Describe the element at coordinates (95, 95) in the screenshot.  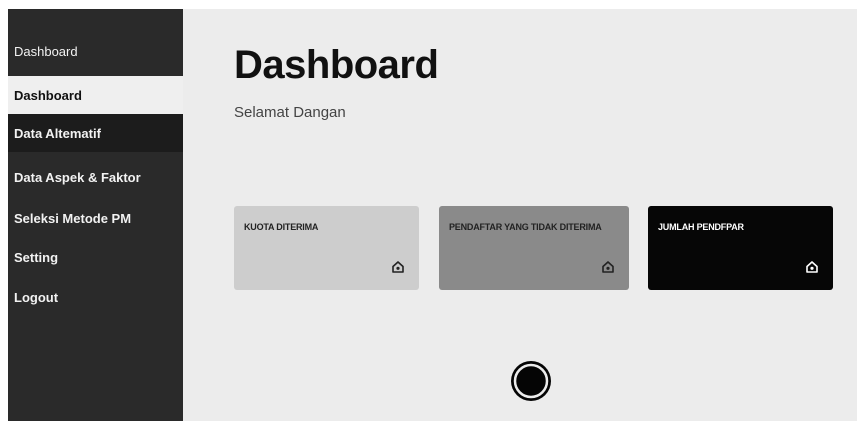
I see `sidebar-item-dashboard: Dashboard` at that location.